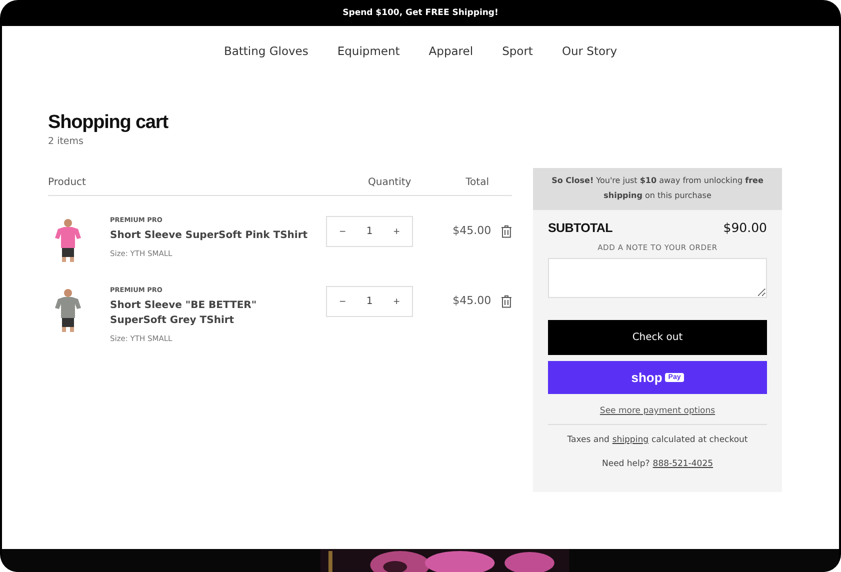  I want to click on nav-link: Batting Gloves, so click(266, 60).